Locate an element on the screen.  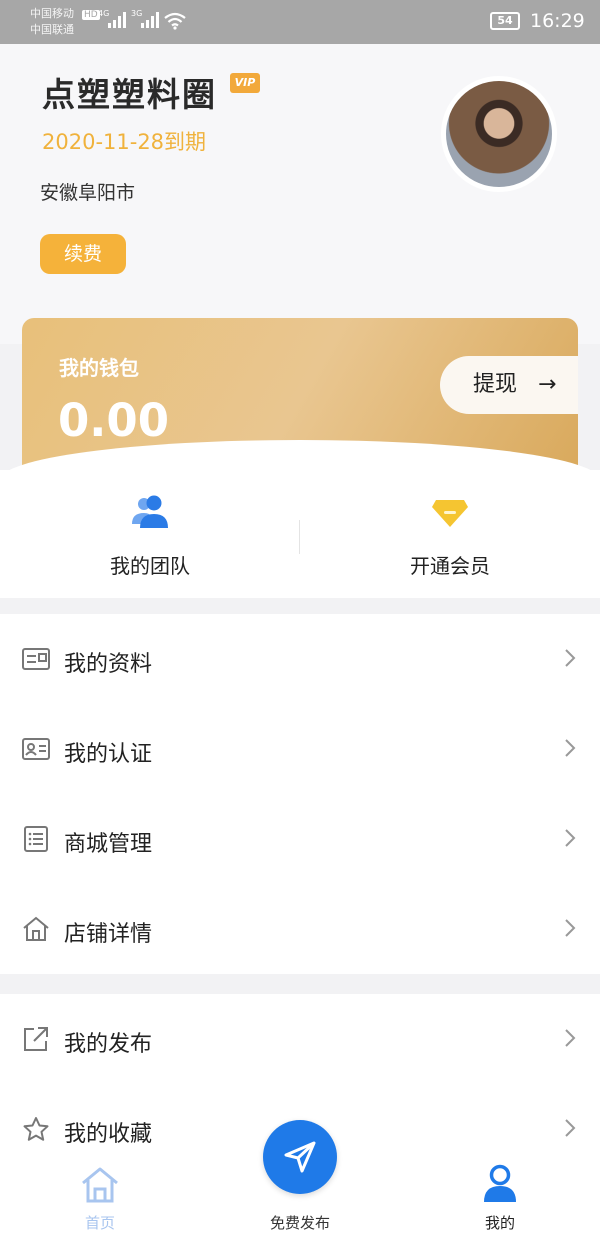
quick-actions: 我的团队 开通会员 is located at coordinates (300, 534).